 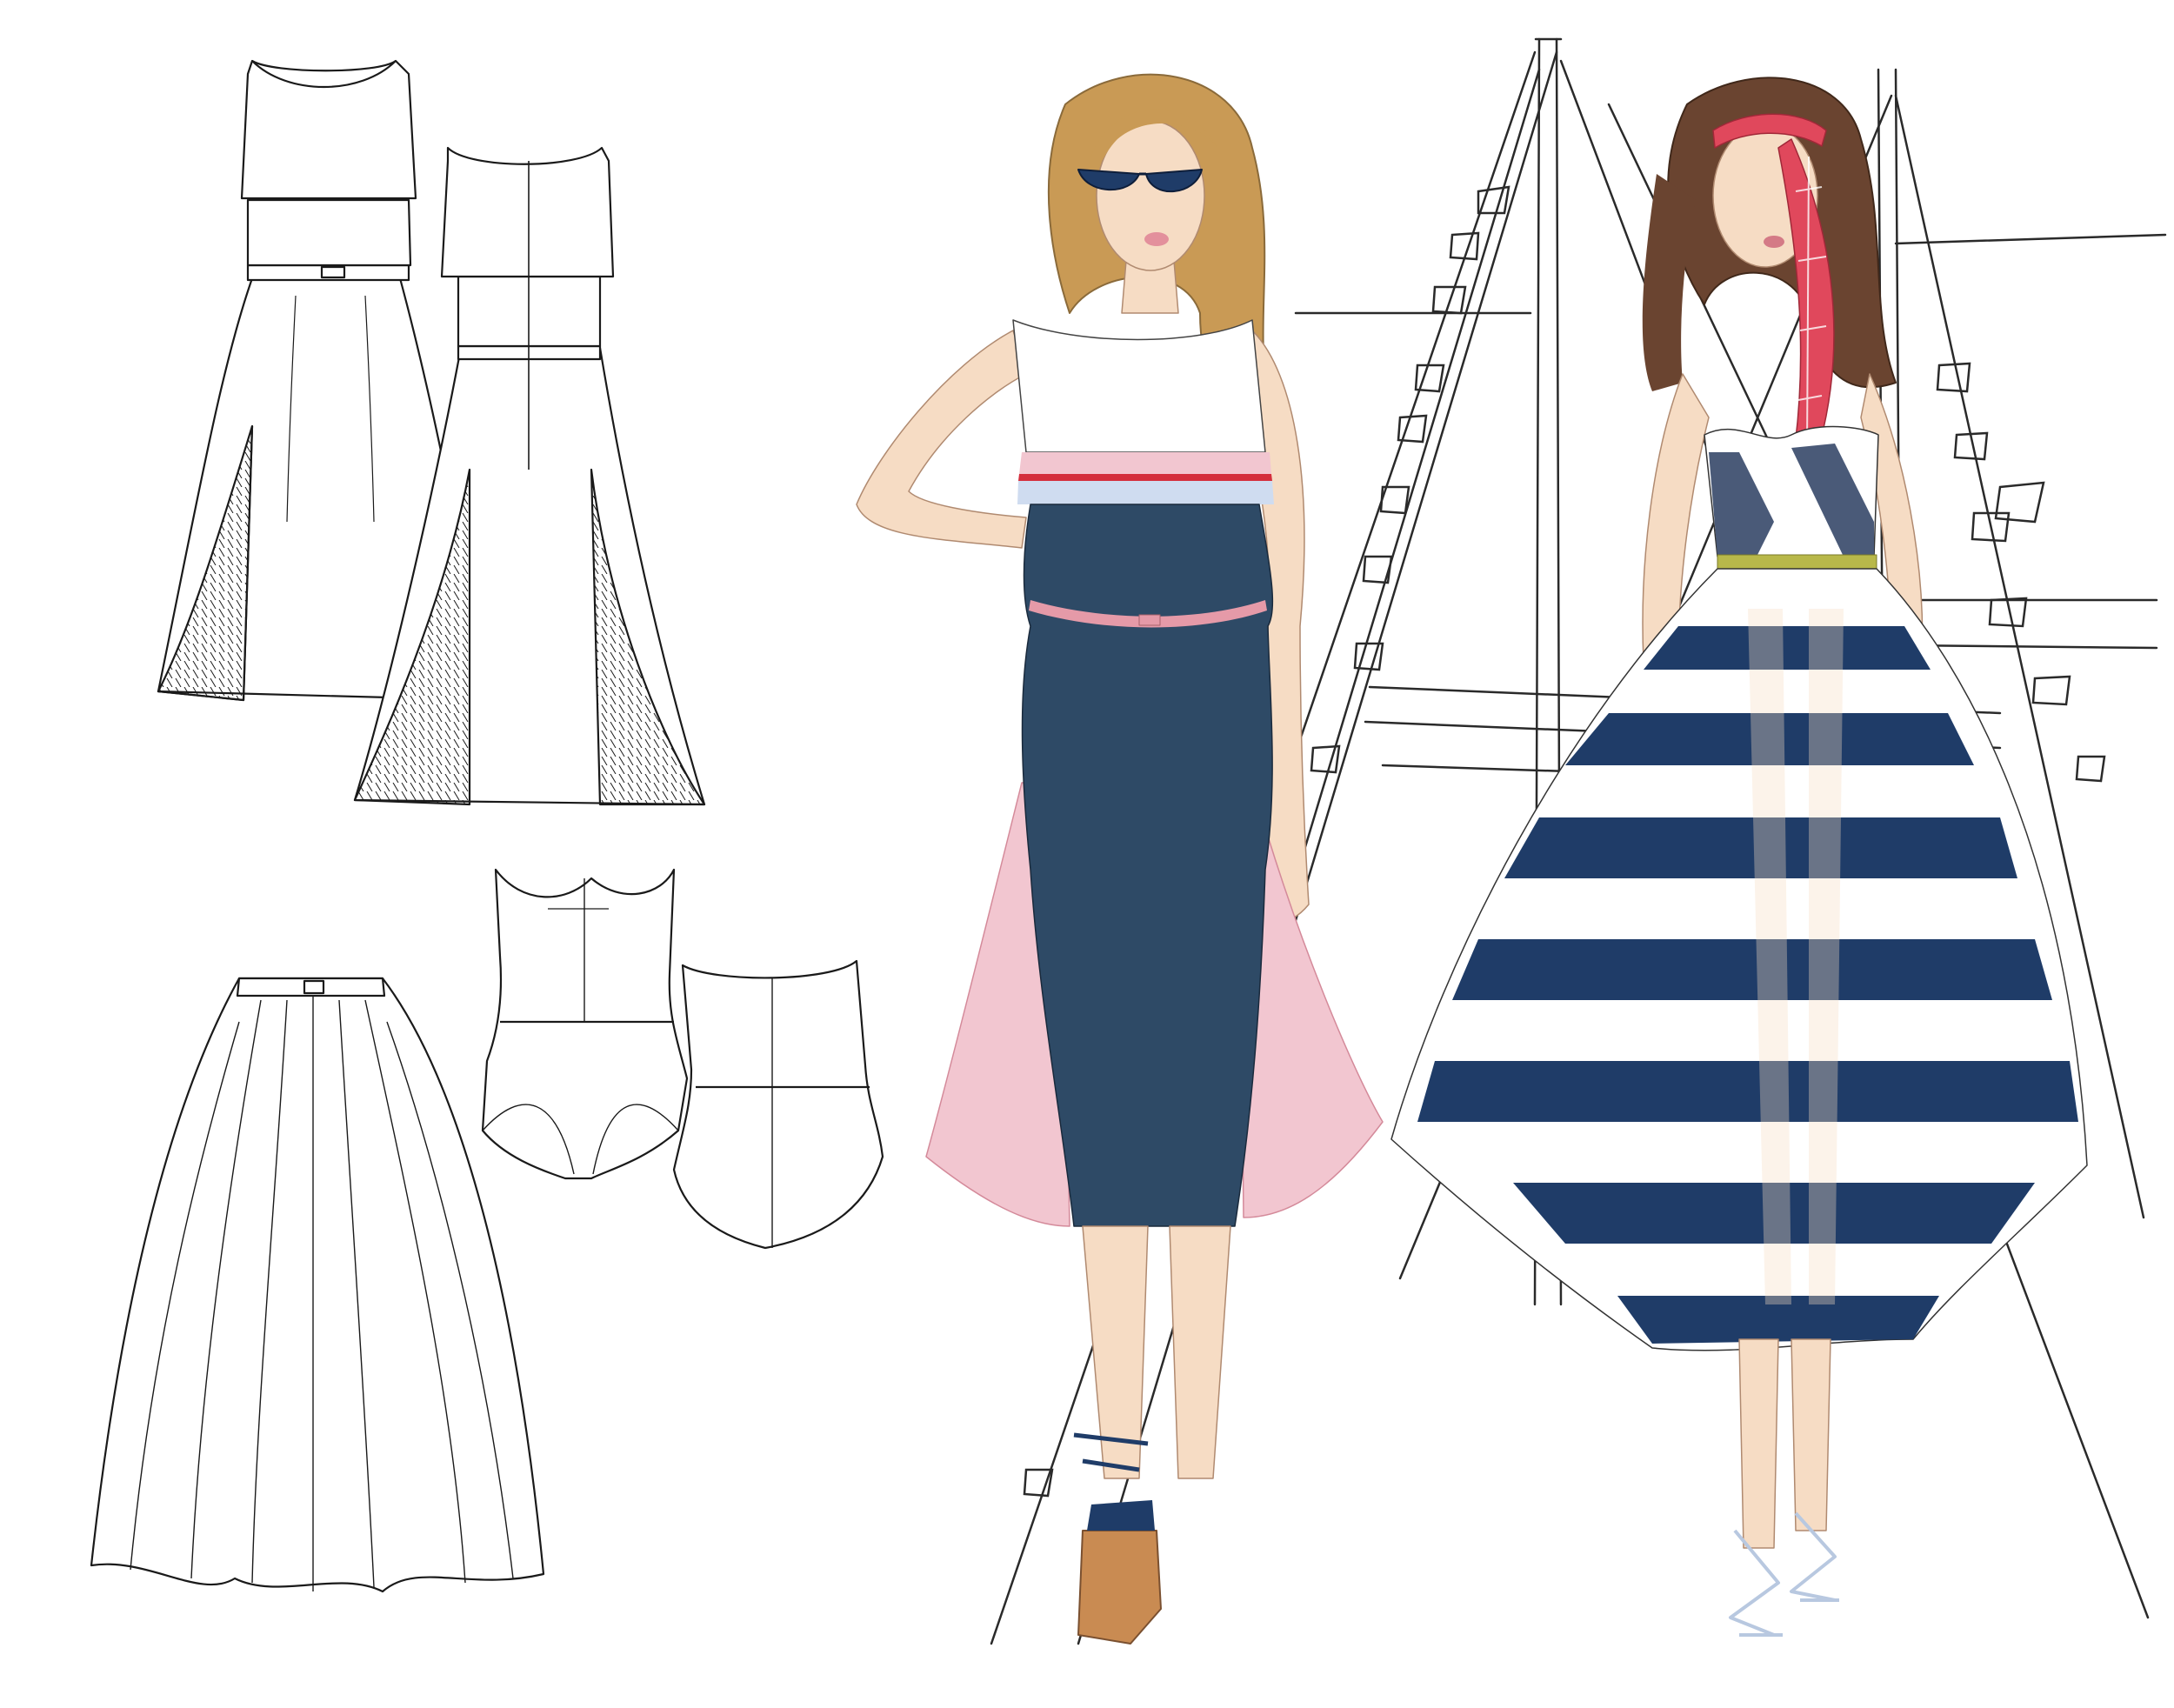 I want to click on bodysuit-front-flat, so click(x=585, y=1024).